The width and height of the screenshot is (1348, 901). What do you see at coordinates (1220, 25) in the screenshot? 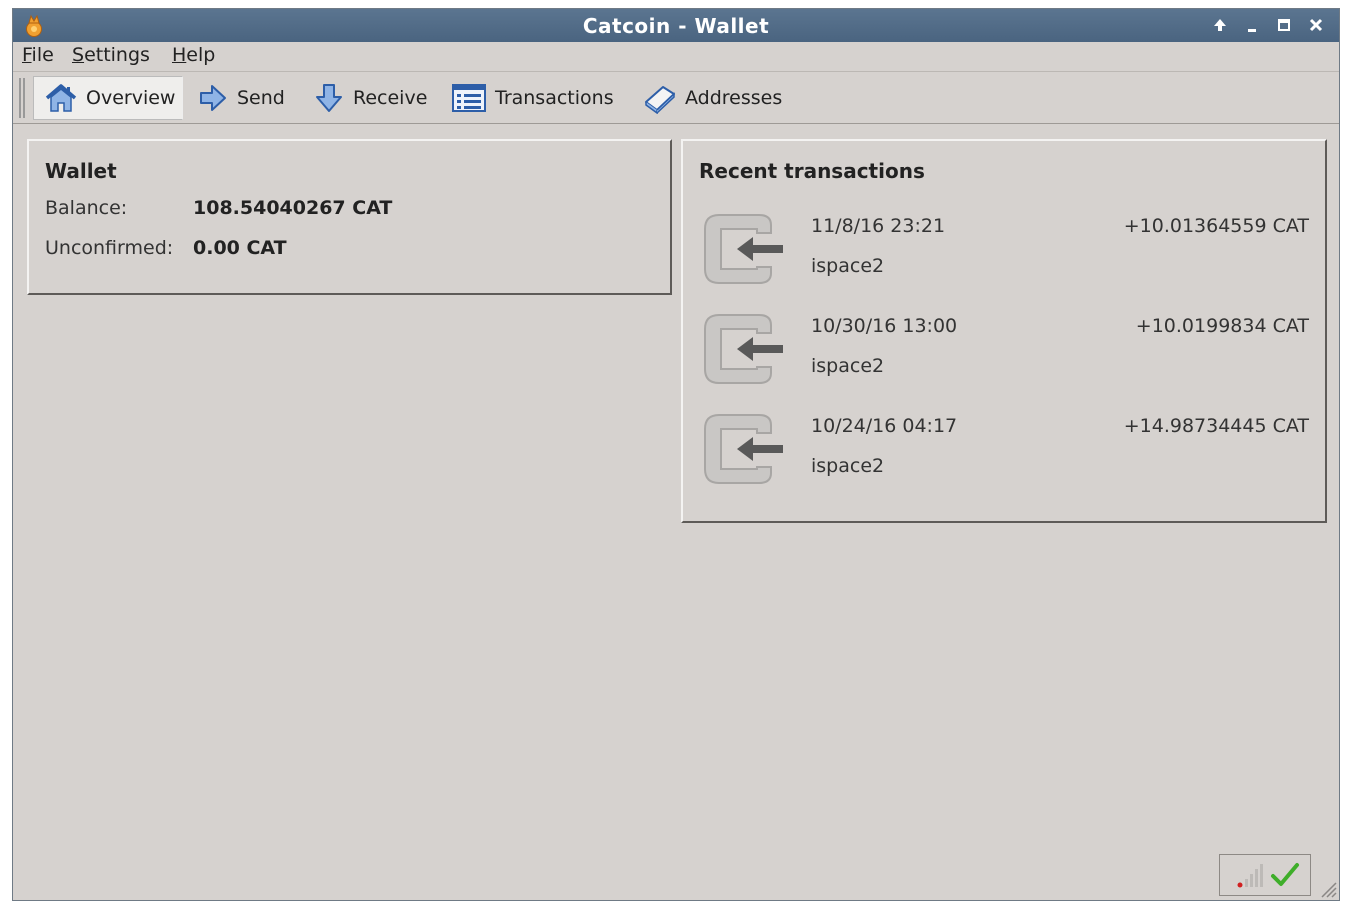
I see `pin-up-icon` at bounding box center [1220, 25].